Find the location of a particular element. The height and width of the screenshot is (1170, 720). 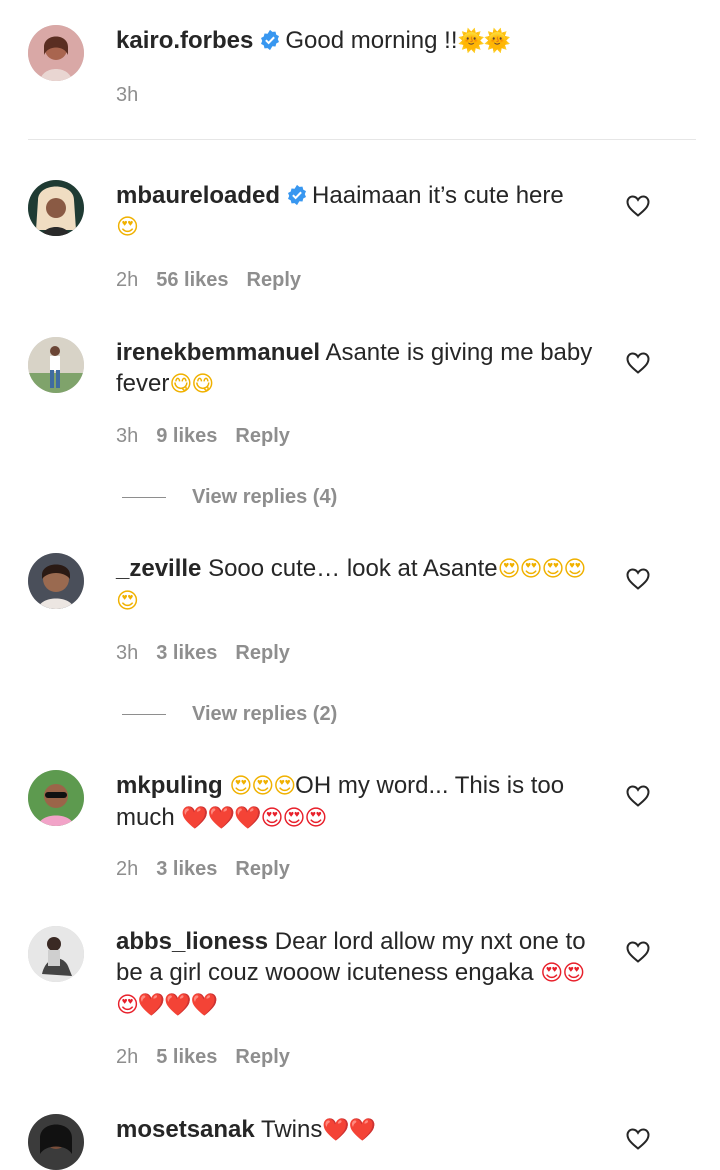

like-count: 5 likes is located at coordinates (186, 1057).